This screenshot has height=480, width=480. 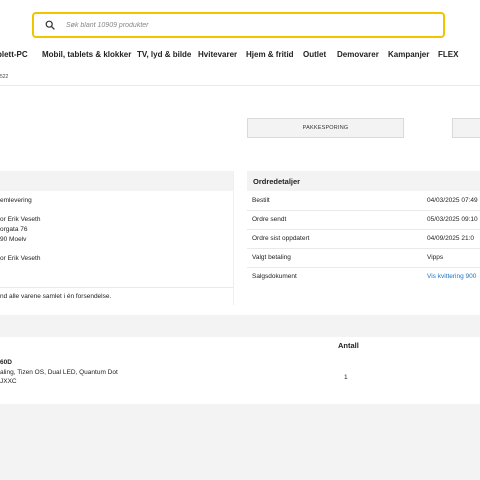 What do you see at coordinates (363, 181) in the screenshot?
I see `order-details-header: Ordredetaljer` at bounding box center [363, 181].